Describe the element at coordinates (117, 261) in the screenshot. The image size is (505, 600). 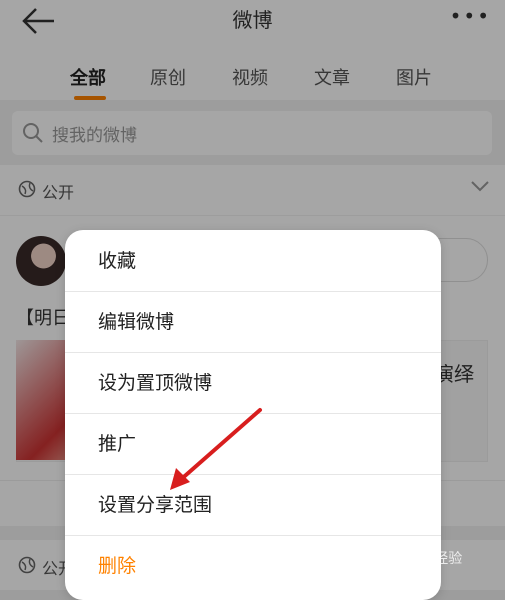
I see `menu-item-label: 收藏` at that location.